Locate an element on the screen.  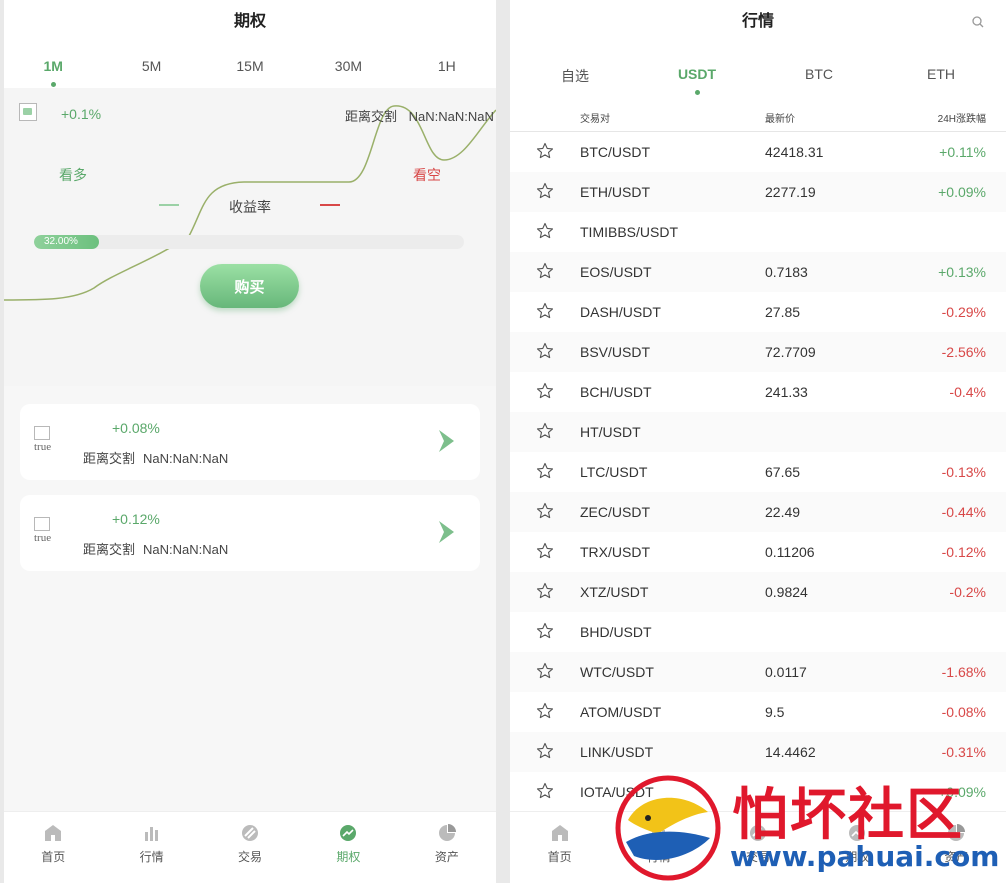
table-row: ETH/USDT 2277.19 +0.09% is located at coordinates (758, 192).